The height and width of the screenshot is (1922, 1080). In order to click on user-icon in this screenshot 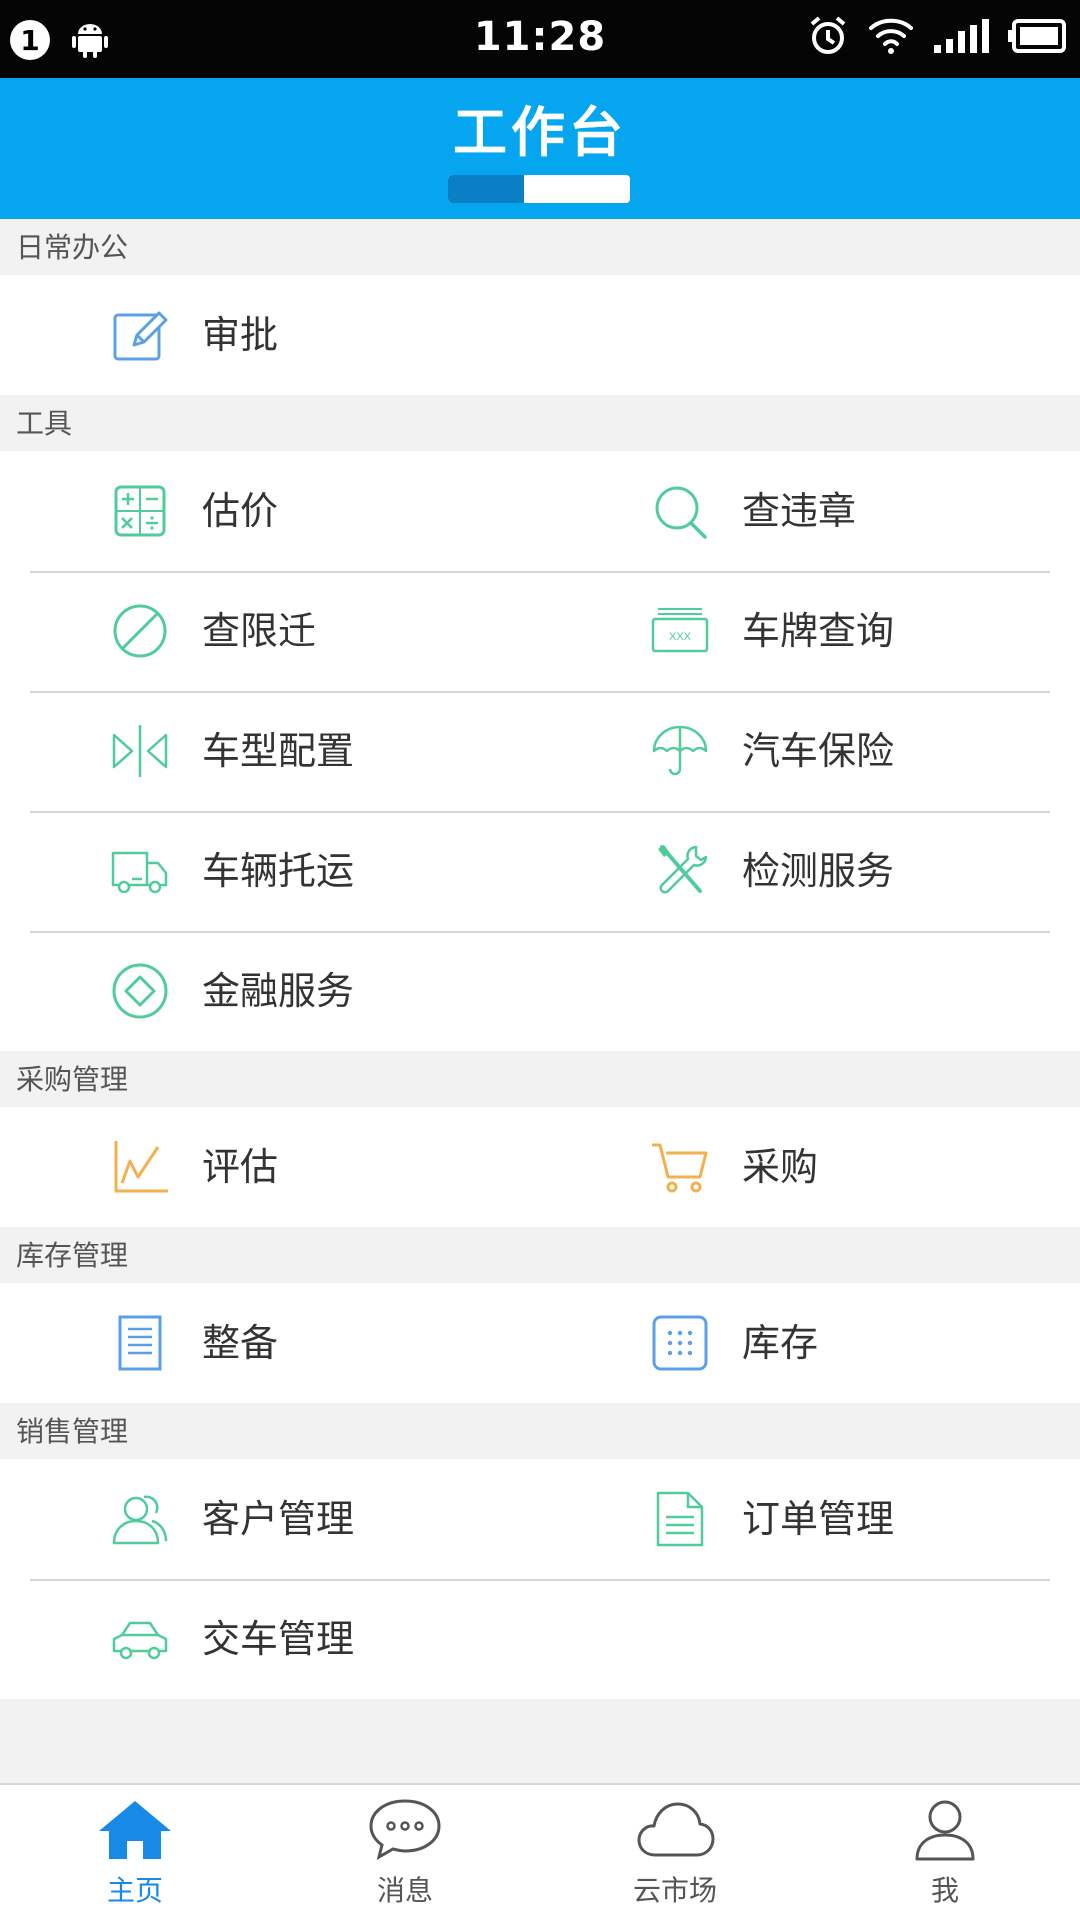, I will do `click(945, 1829)`.